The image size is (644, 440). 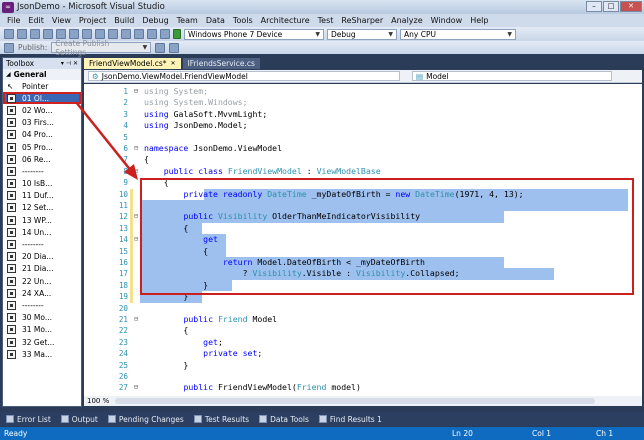 I want to click on tool-tab-output: Output, so click(x=79, y=419).